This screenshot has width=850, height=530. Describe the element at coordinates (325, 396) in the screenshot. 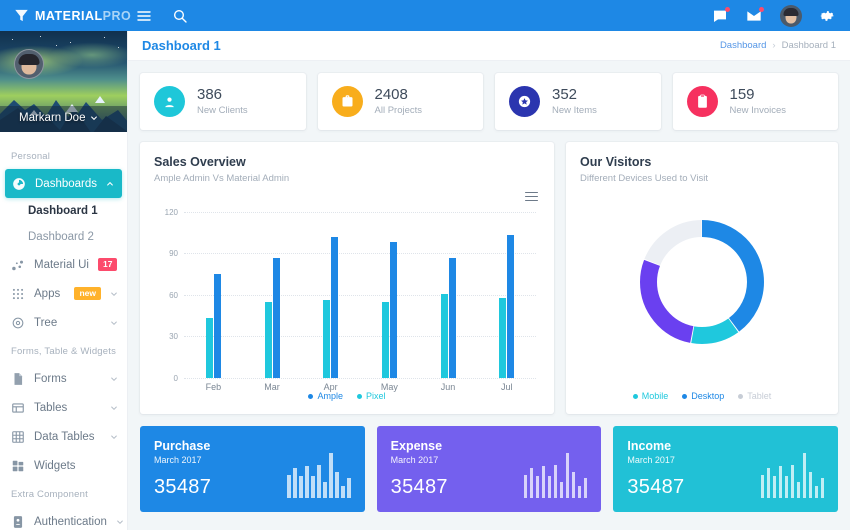

I see `legend-item: Ample` at that location.